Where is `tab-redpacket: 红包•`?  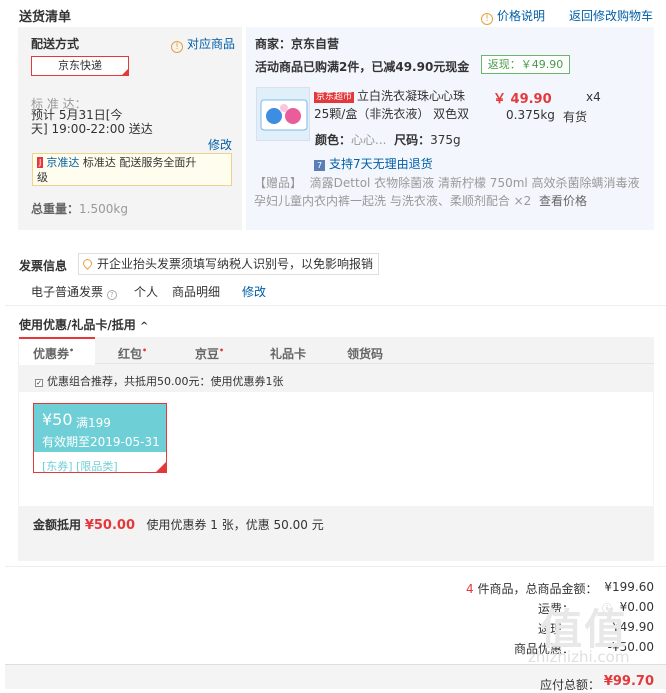
tab-redpacket: 红包• is located at coordinates (132, 353).